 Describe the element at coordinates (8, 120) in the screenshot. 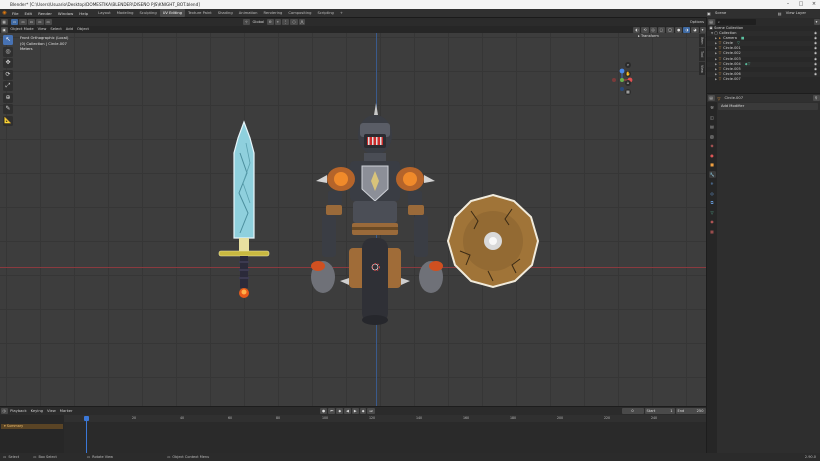

I see `measure-tool-icon: 📐` at that location.